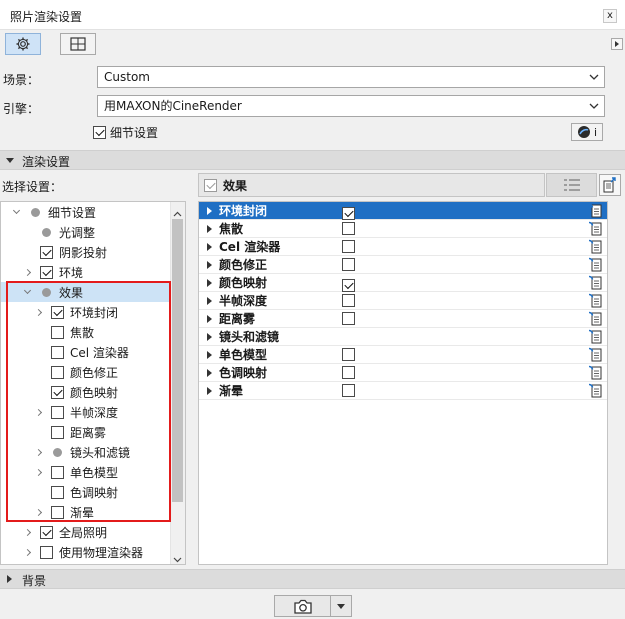 The height and width of the screenshot is (619, 625). I want to click on settings-tab-button, so click(23, 44).